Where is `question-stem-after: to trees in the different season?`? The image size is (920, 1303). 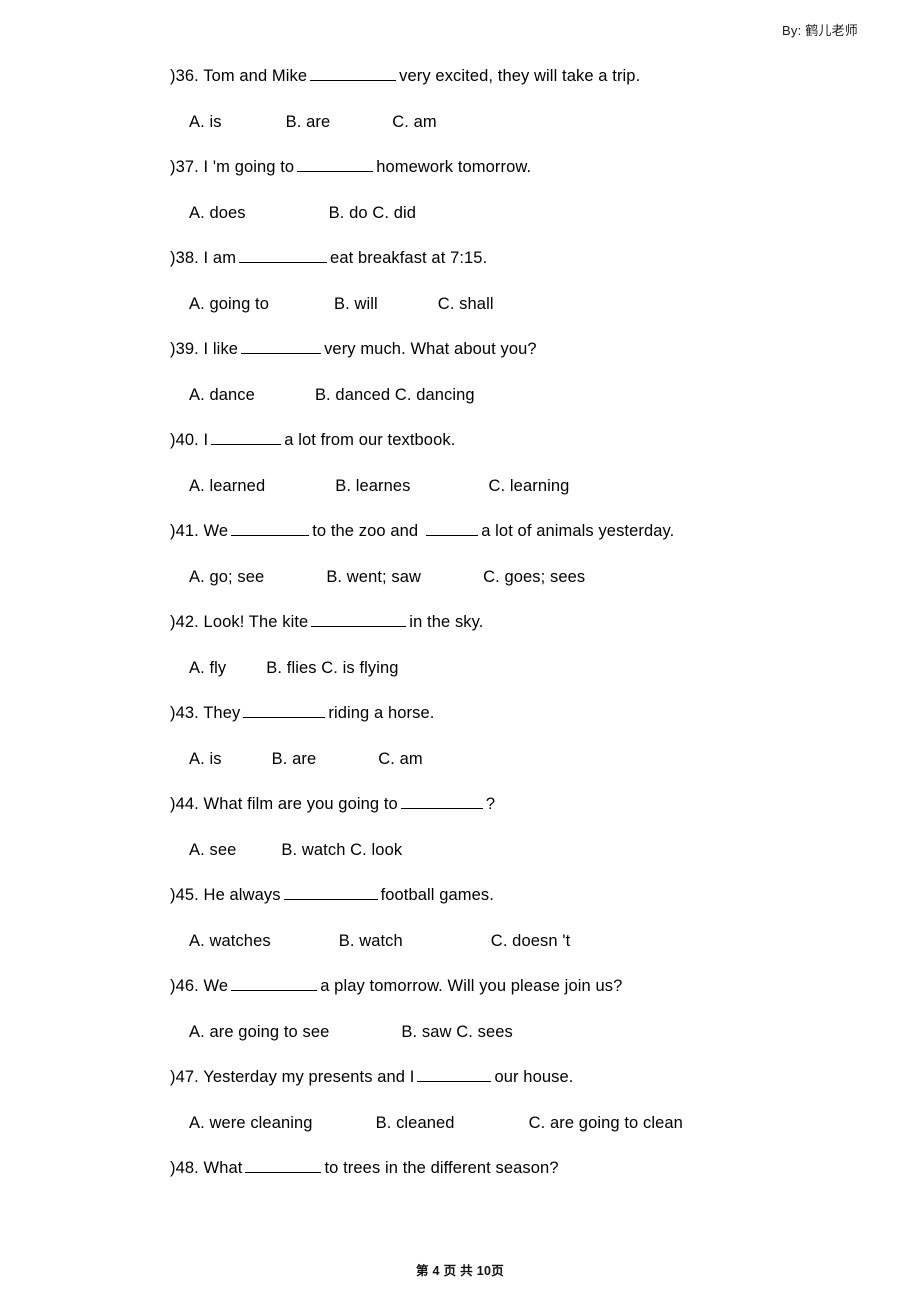
question-stem-after: to trees in the different season? is located at coordinates (441, 1168).